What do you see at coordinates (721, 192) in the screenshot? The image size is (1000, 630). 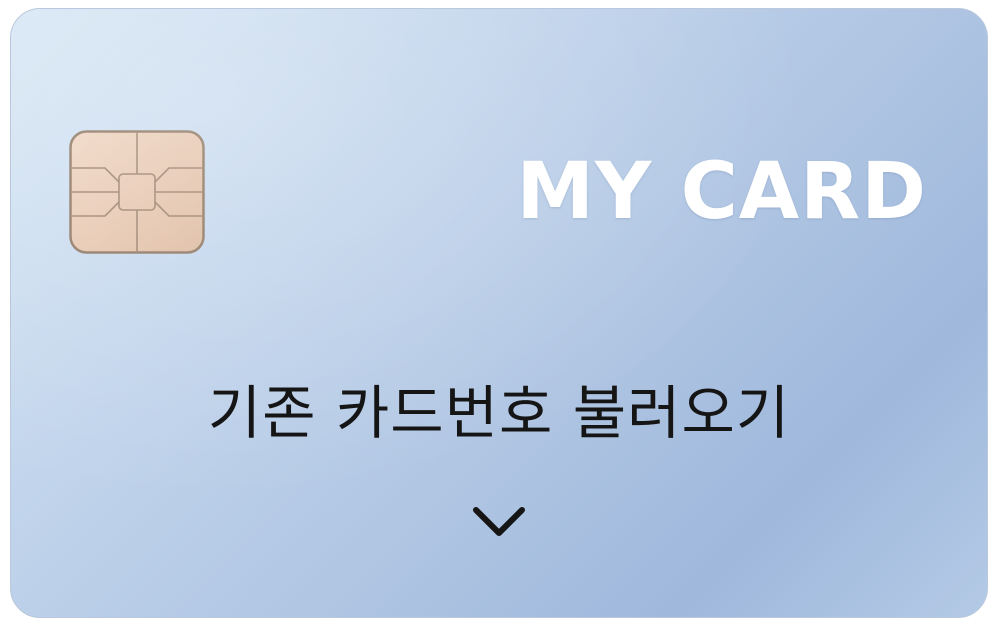 I see `card-title: MY CARD` at bounding box center [721, 192].